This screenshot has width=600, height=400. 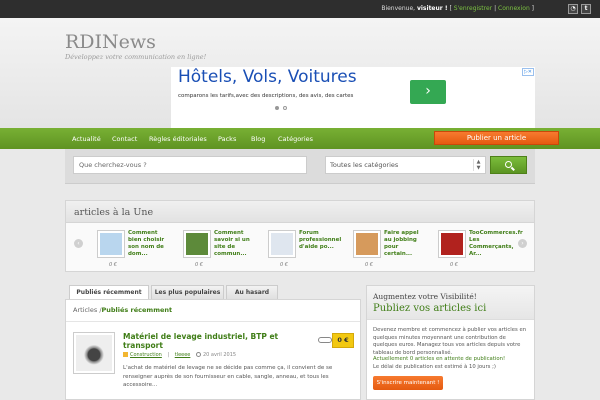 What do you see at coordinates (213, 321) in the screenshot?
I see `divider` at bounding box center [213, 321].